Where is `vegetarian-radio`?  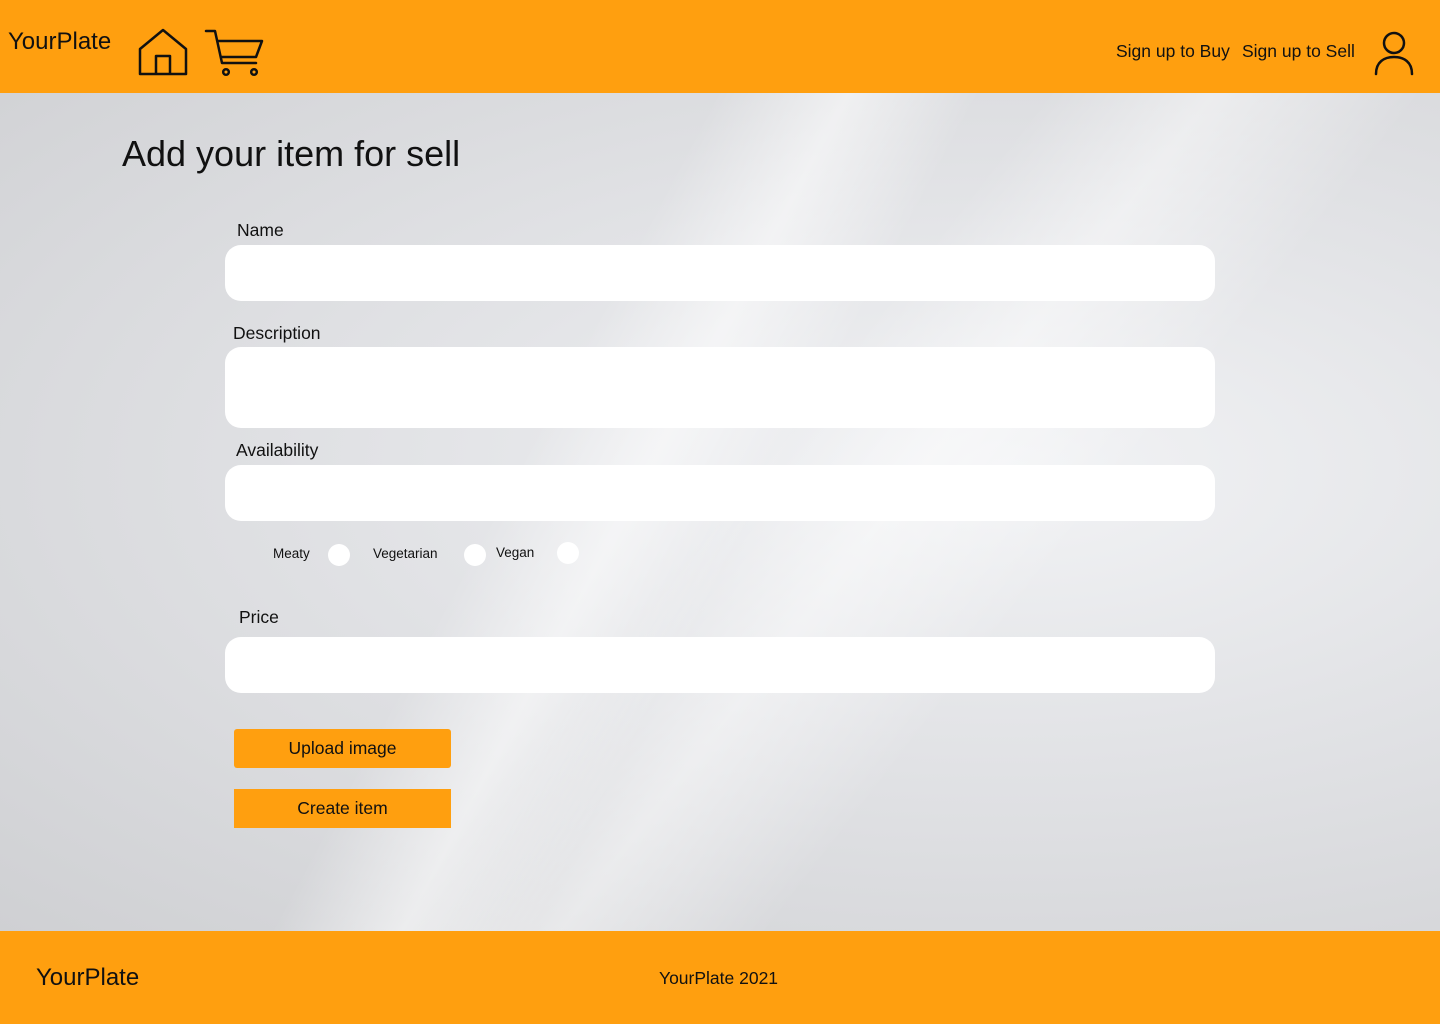 vegetarian-radio is located at coordinates (475, 555).